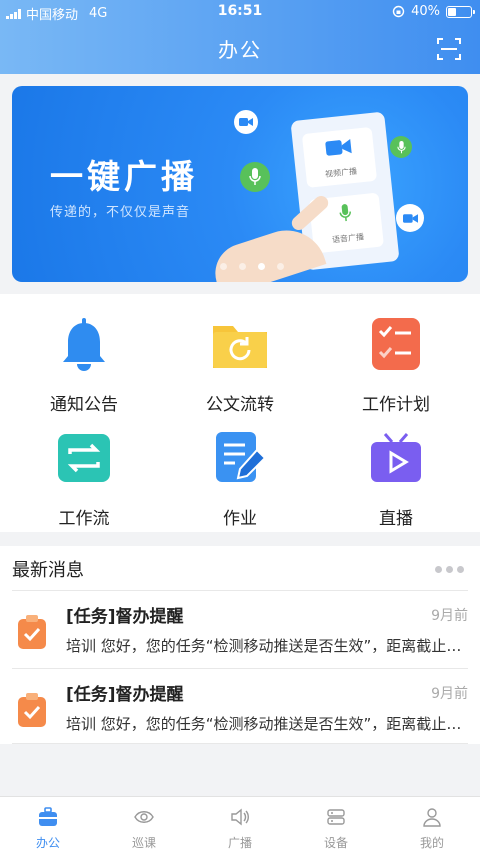  Describe the element at coordinates (48, 816) in the screenshot. I see `briefcase-icon` at that location.